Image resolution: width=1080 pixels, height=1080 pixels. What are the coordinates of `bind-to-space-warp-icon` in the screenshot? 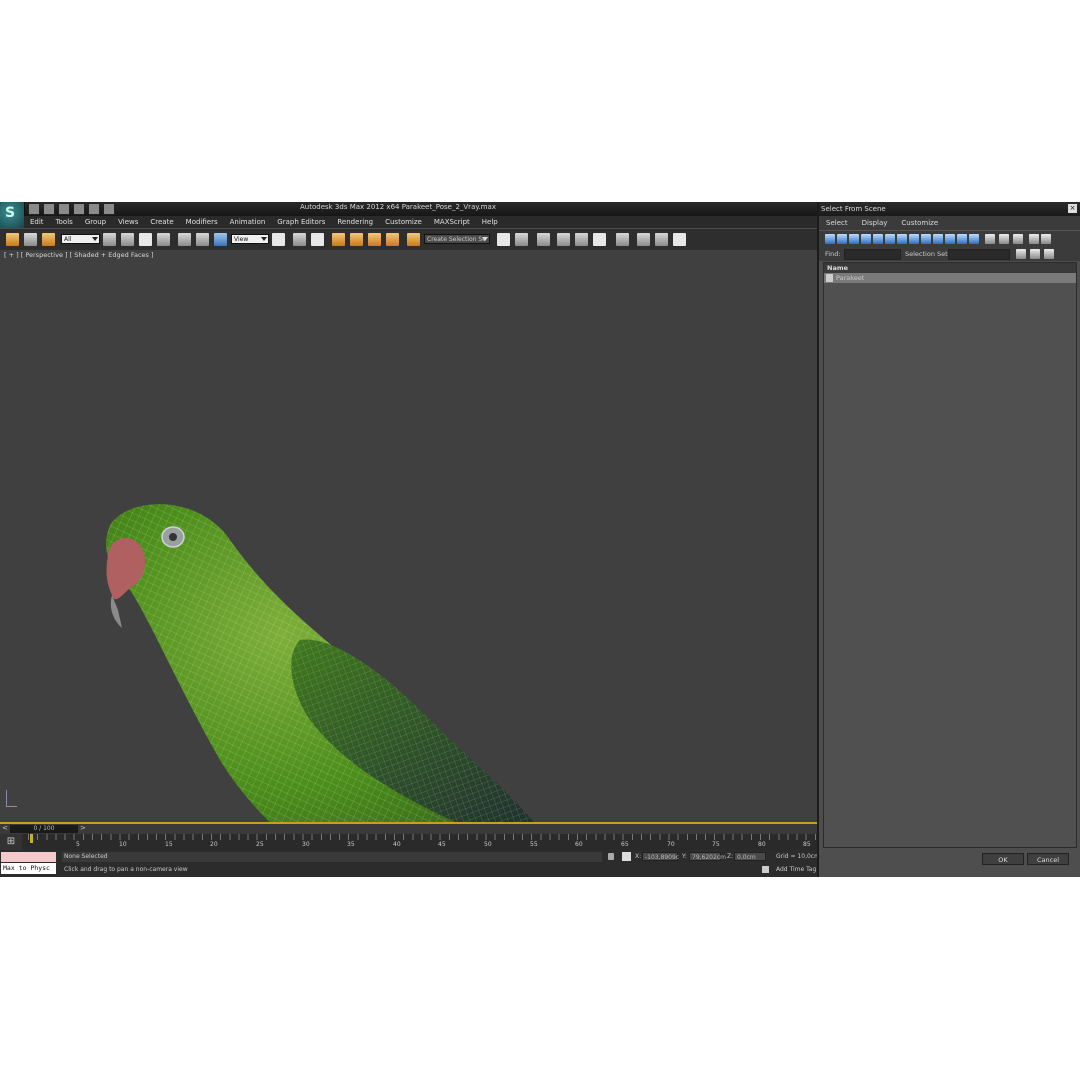 It's located at (48, 239).